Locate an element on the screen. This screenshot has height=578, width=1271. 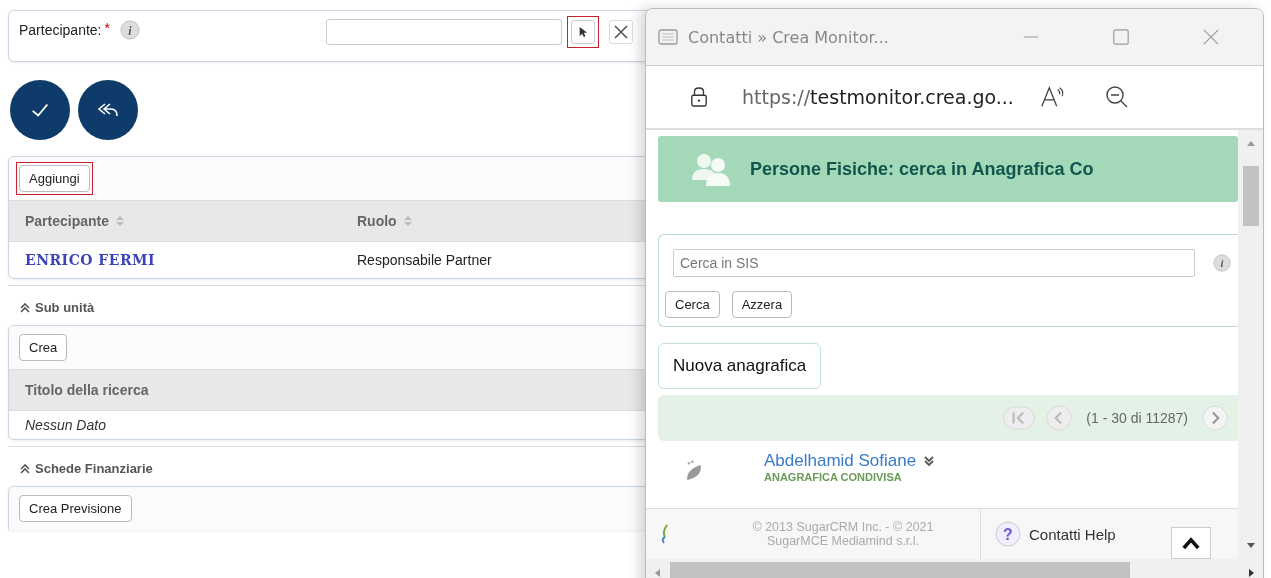
column-header: Ruolo is located at coordinates (377, 221).